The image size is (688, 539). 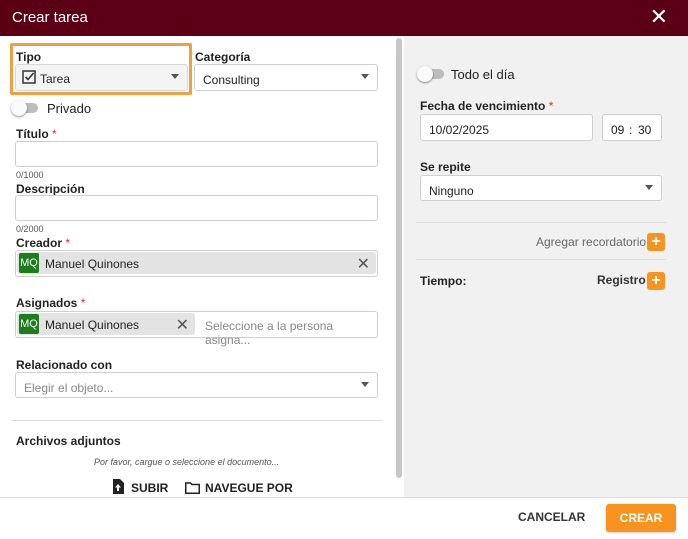 I want to click on due-date-value: 10/02/2025, so click(x=459, y=130).